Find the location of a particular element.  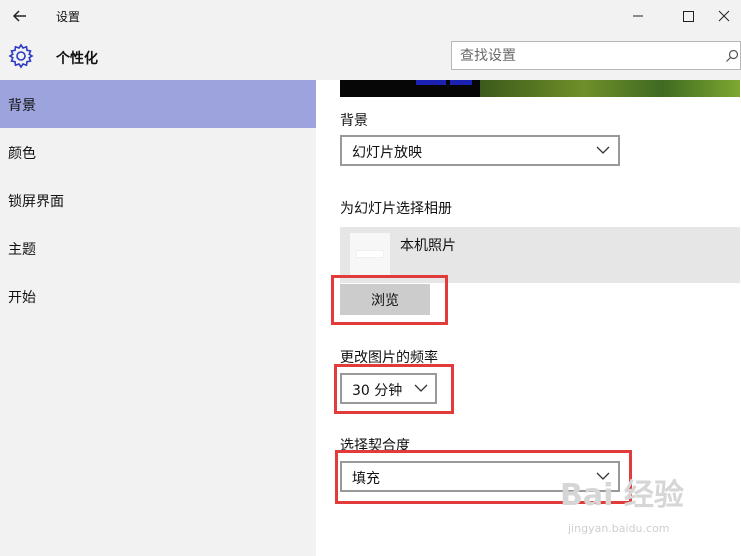

sidebar-item-lock-screen: 锁屏界面 is located at coordinates (158, 200).